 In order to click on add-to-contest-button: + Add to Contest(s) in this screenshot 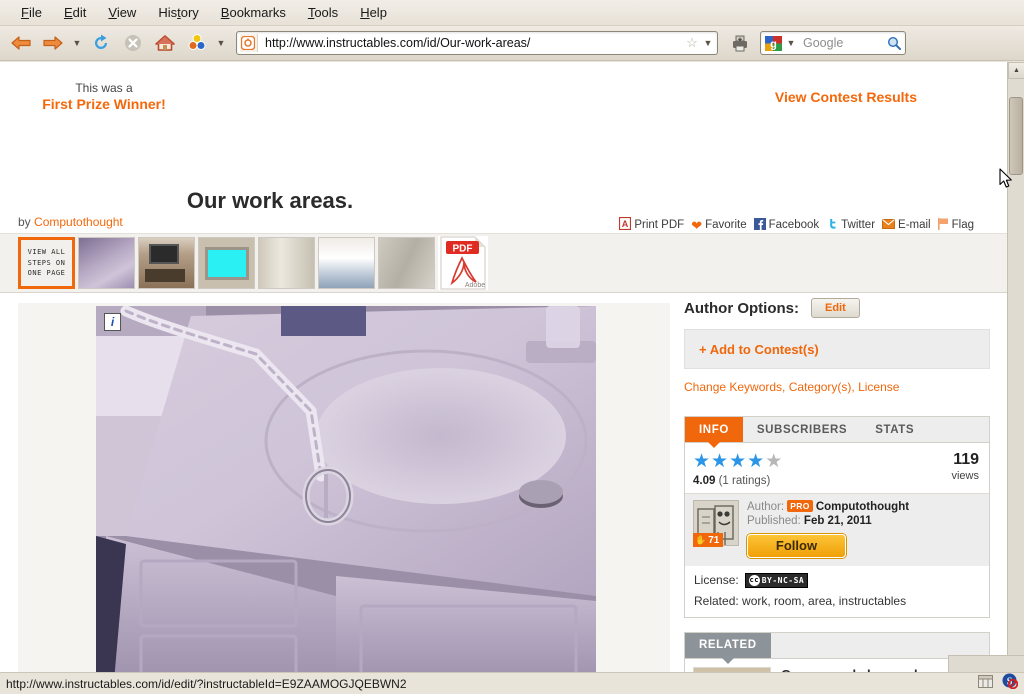, I will do `click(837, 349)`.